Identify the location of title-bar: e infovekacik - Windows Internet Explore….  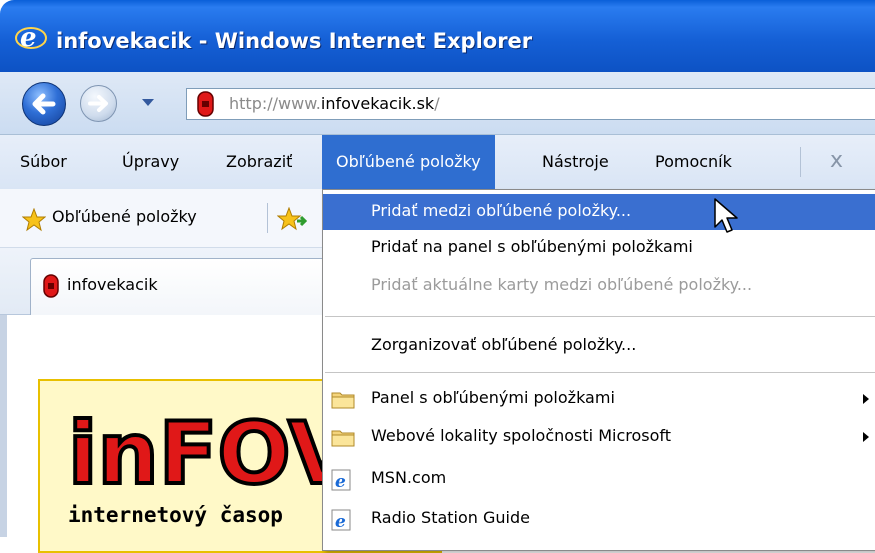
(437, 36).